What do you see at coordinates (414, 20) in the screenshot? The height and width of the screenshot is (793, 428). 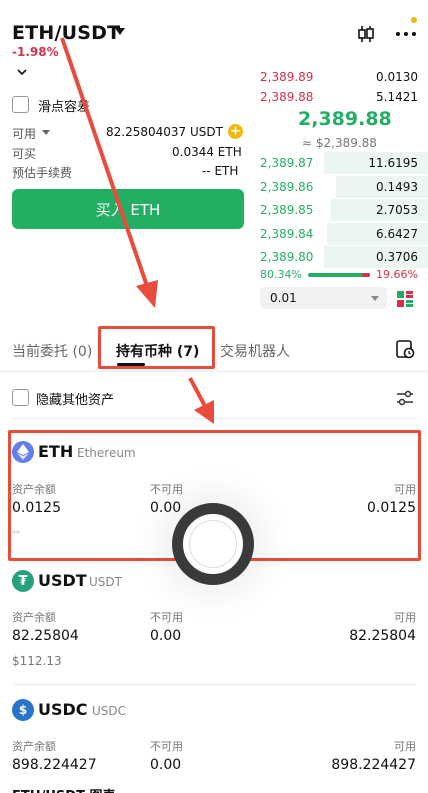 I see `notification-dot` at bounding box center [414, 20].